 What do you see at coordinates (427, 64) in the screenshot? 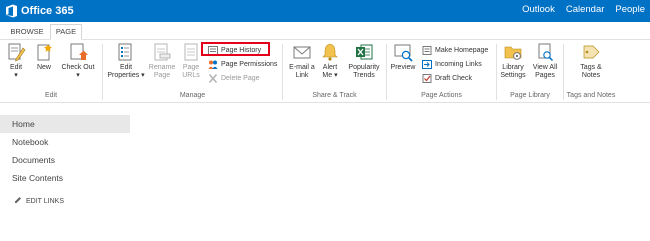
I see `incoming-links-icon` at bounding box center [427, 64].